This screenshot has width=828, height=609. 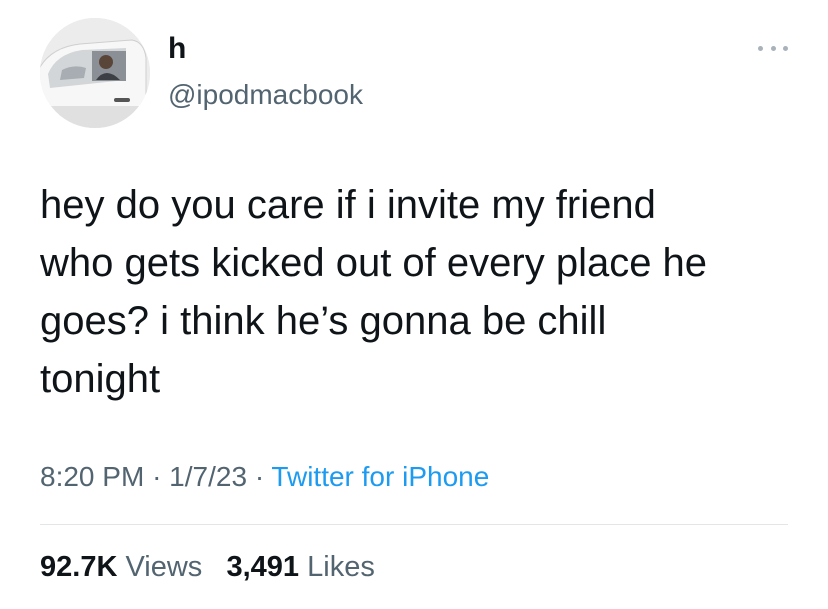 What do you see at coordinates (208, 476) in the screenshot?
I see `tweet-date: 1/7/23` at bounding box center [208, 476].